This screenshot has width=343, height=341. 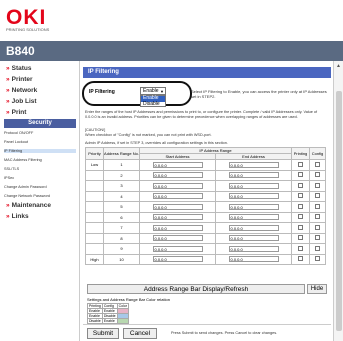 I want to click on header-range-no: Address Range No., so click(x=121, y=153).